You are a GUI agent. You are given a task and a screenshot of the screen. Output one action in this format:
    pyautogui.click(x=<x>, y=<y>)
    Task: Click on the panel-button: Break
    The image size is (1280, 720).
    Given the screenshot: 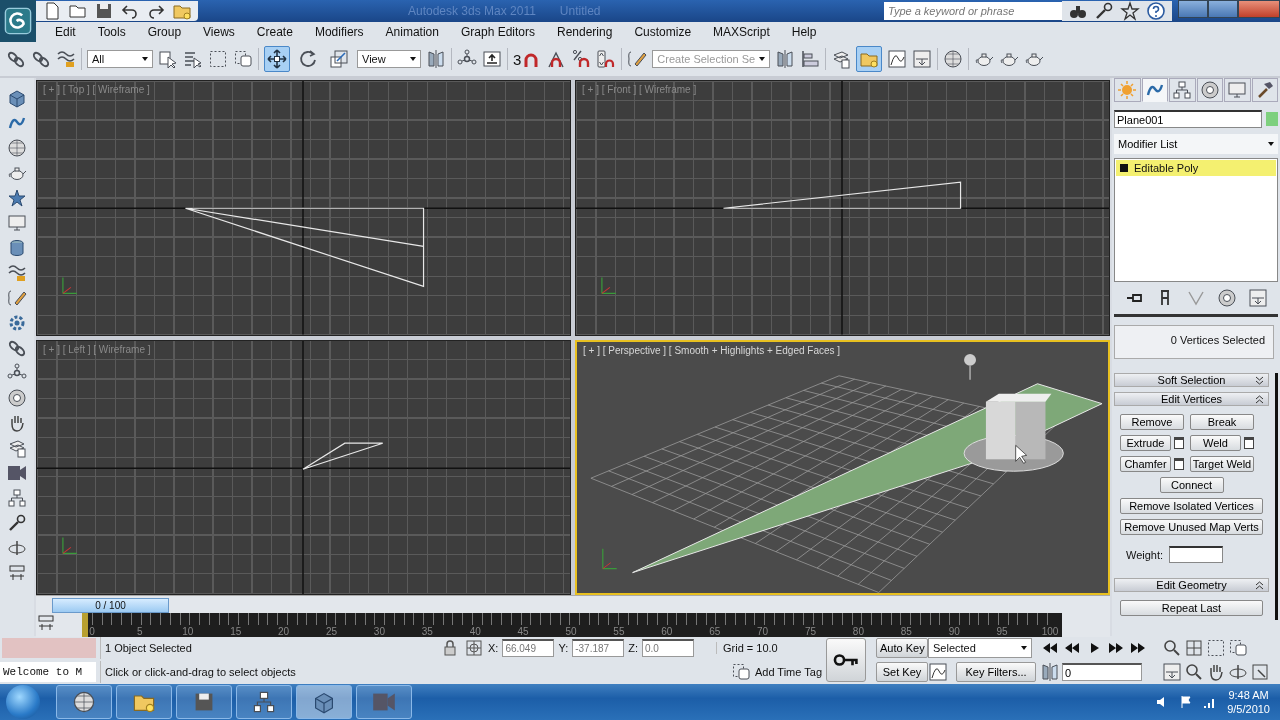 What is the action you would take?
    pyautogui.click(x=1222, y=422)
    